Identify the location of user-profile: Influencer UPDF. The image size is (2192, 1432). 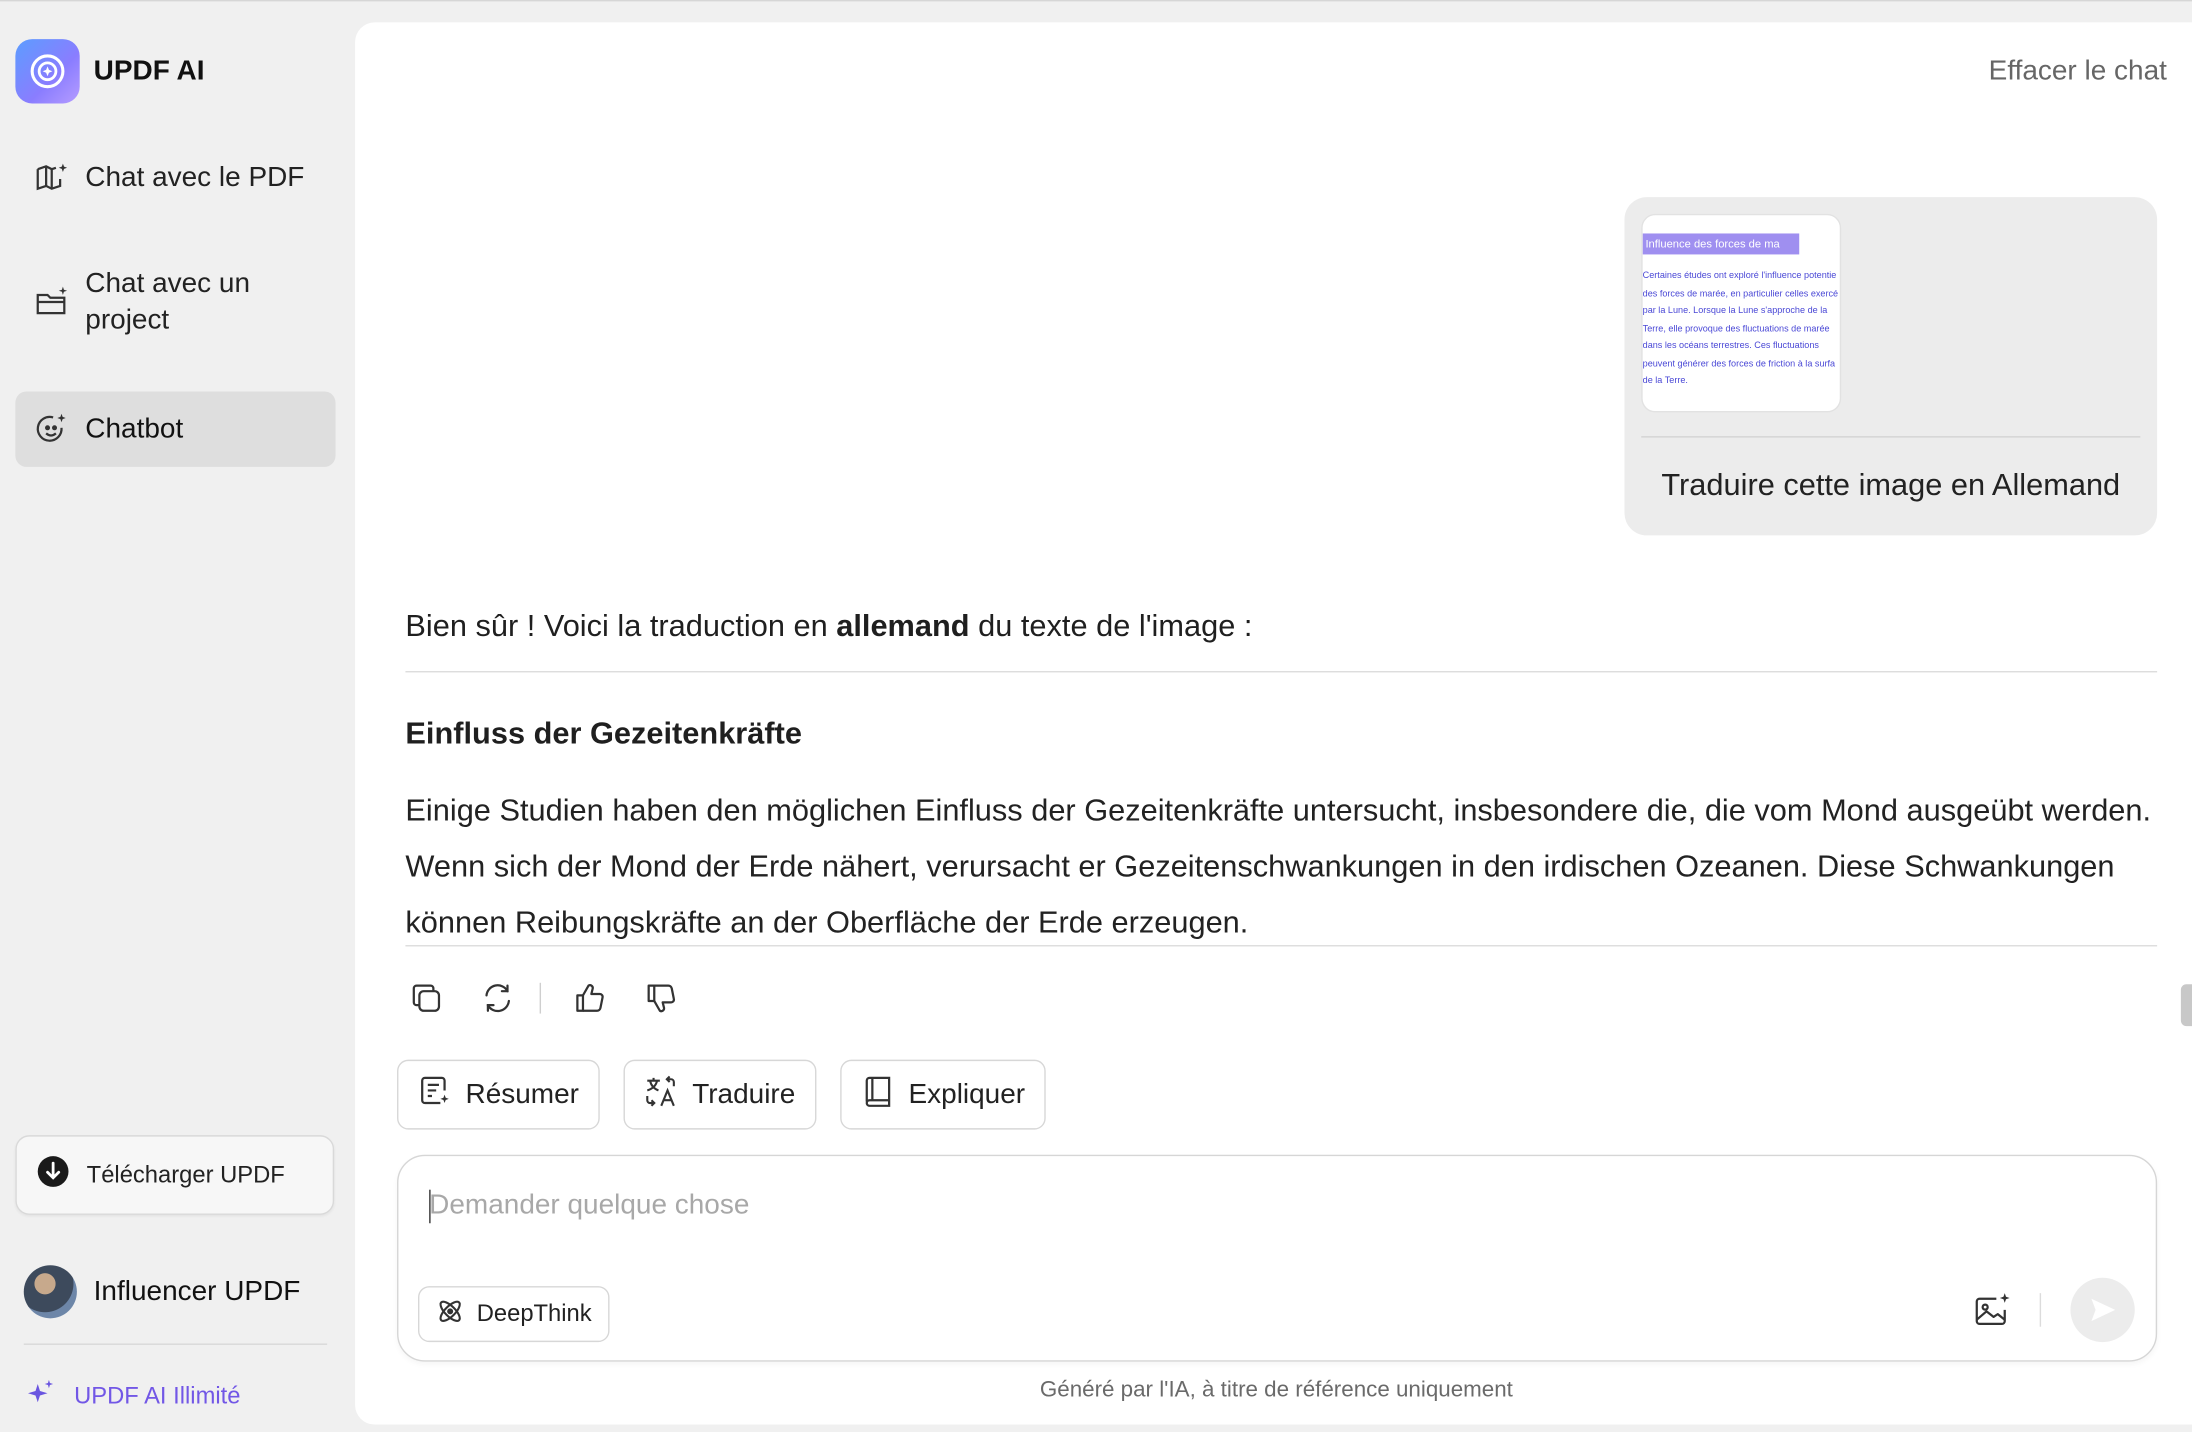
(162, 1292).